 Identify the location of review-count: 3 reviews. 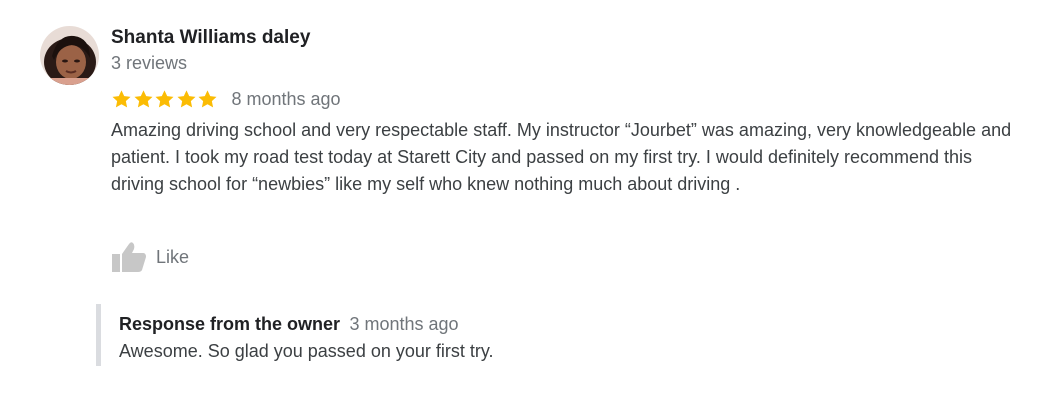
(149, 63).